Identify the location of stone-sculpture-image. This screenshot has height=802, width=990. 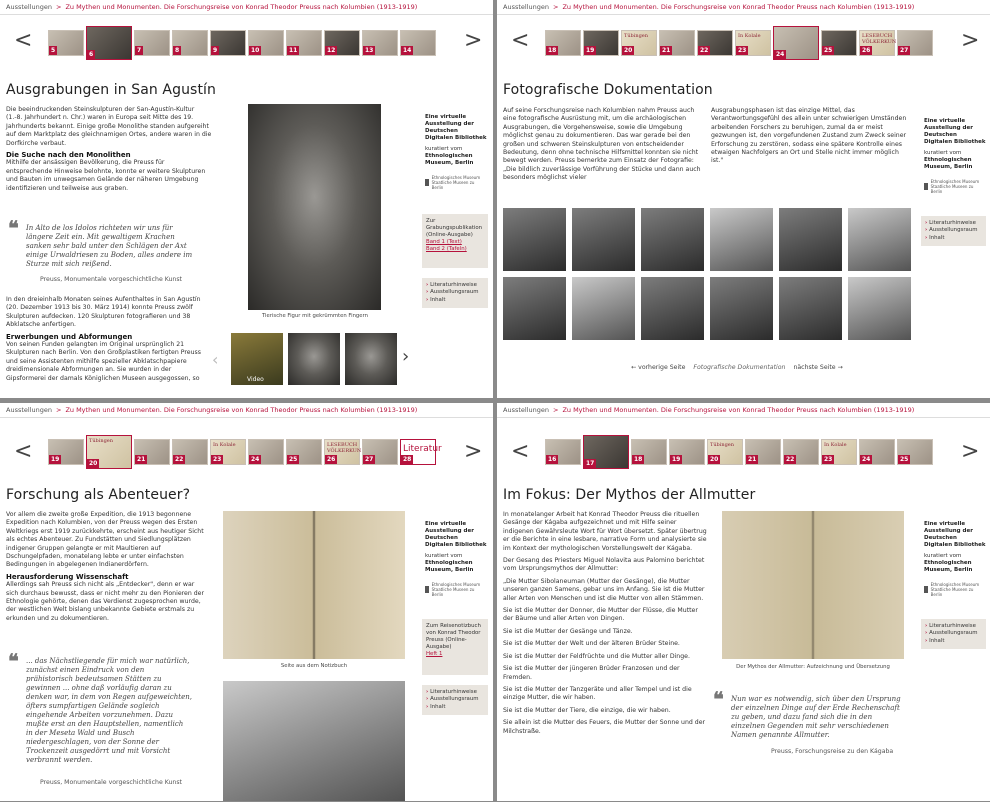
(314, 207).